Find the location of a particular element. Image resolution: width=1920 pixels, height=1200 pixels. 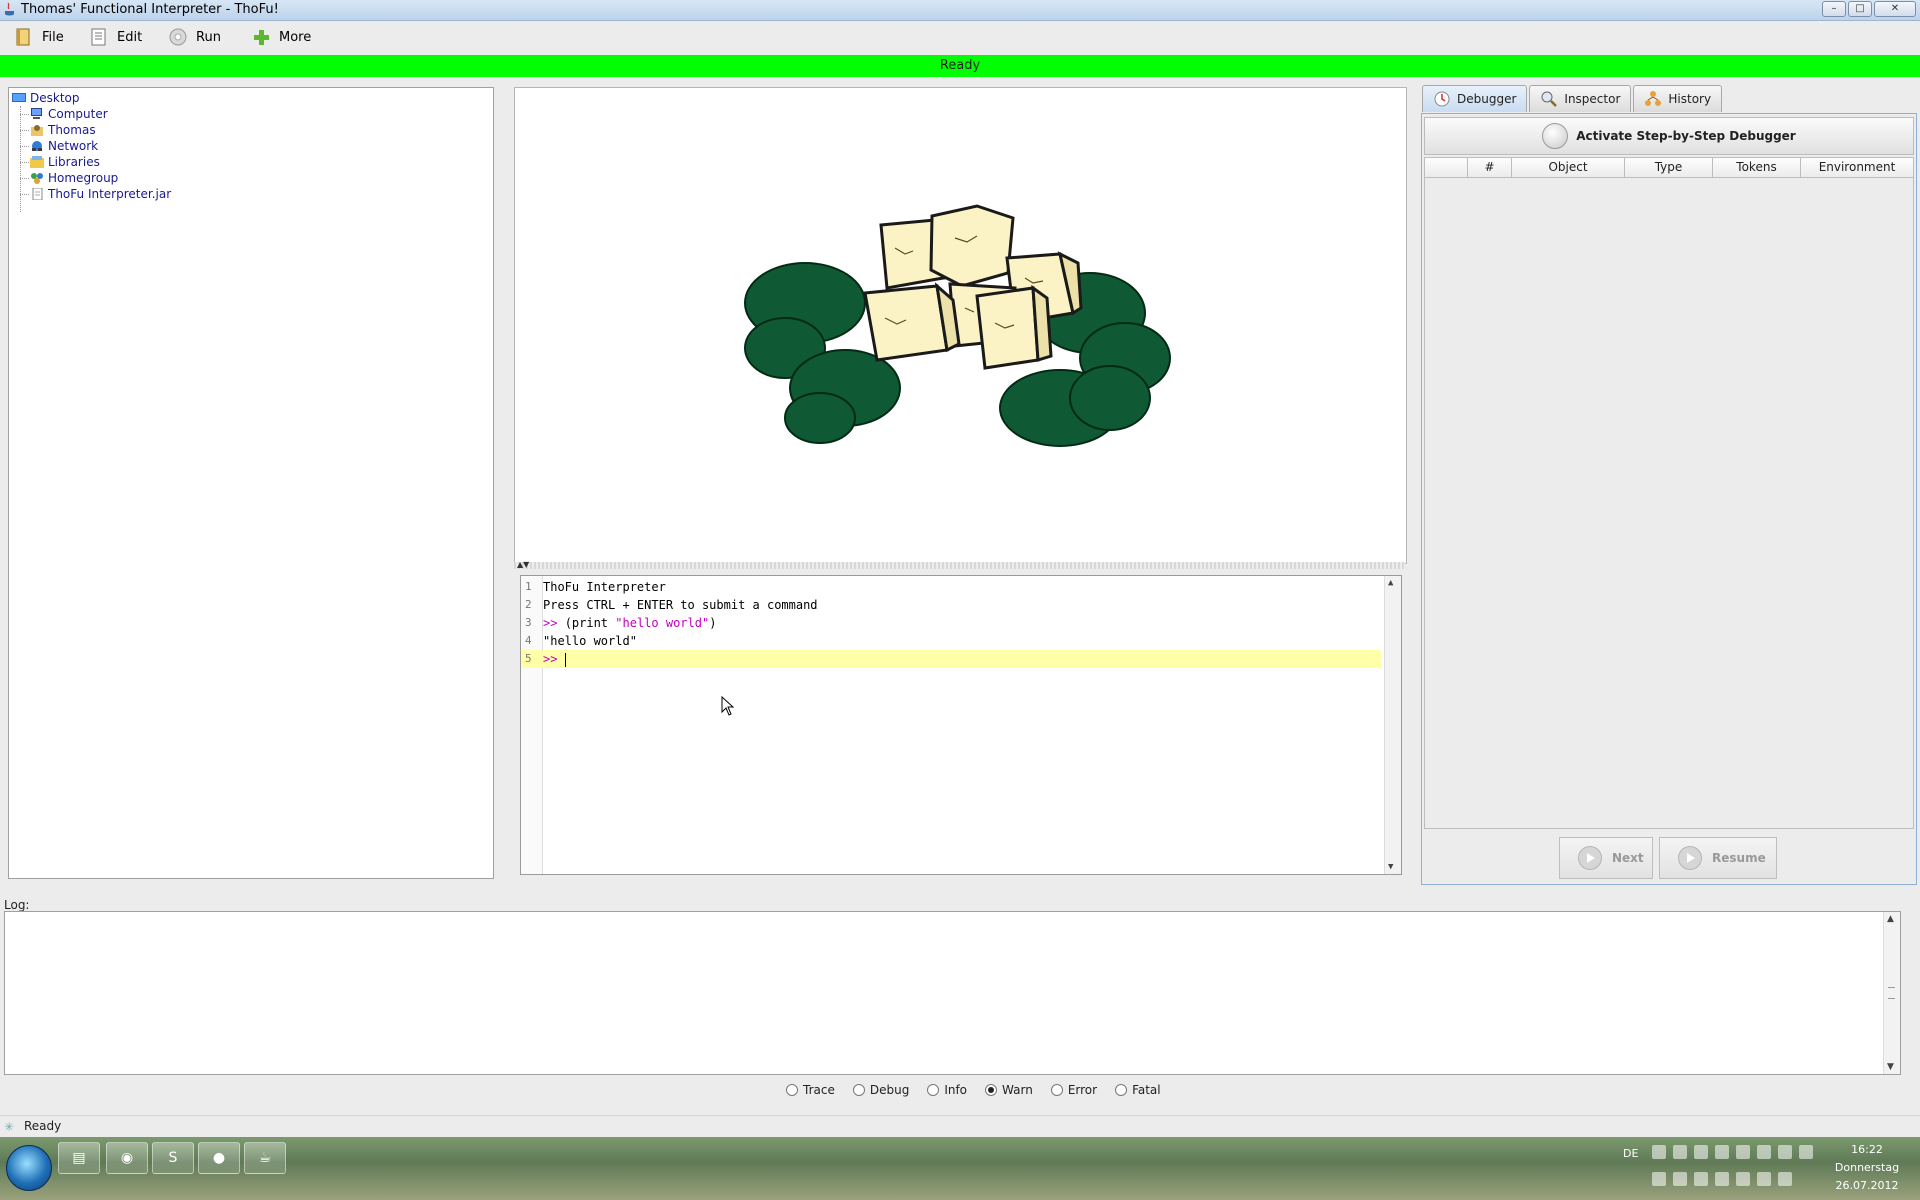

editor-scrollbar: ▲ ▼ is located at coordinates (1392, 725).